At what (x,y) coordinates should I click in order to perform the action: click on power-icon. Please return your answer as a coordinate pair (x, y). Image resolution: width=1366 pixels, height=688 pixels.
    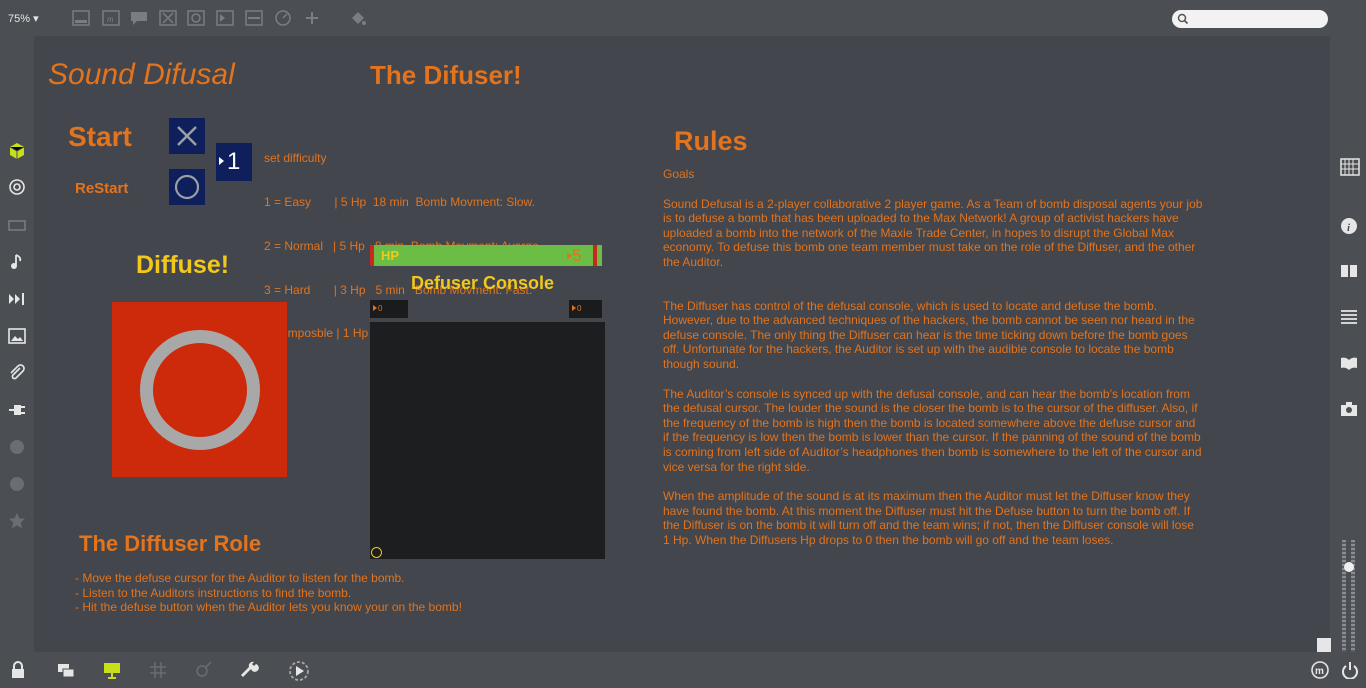
    Looking at the image, I should click on (1350, 670).